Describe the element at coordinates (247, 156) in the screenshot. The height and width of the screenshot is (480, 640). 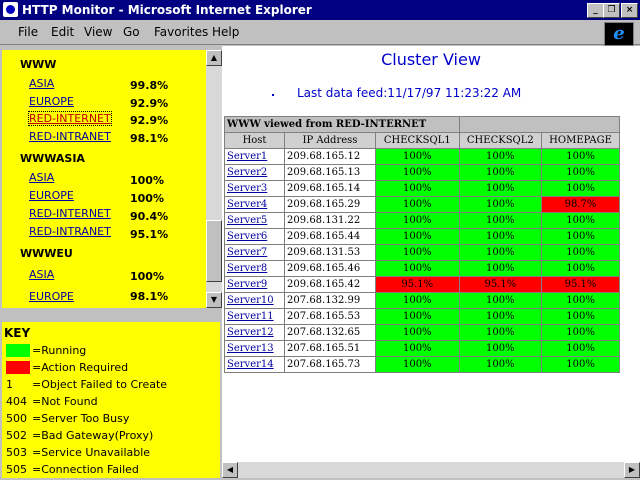
I see `host-link: Server1` at that location.